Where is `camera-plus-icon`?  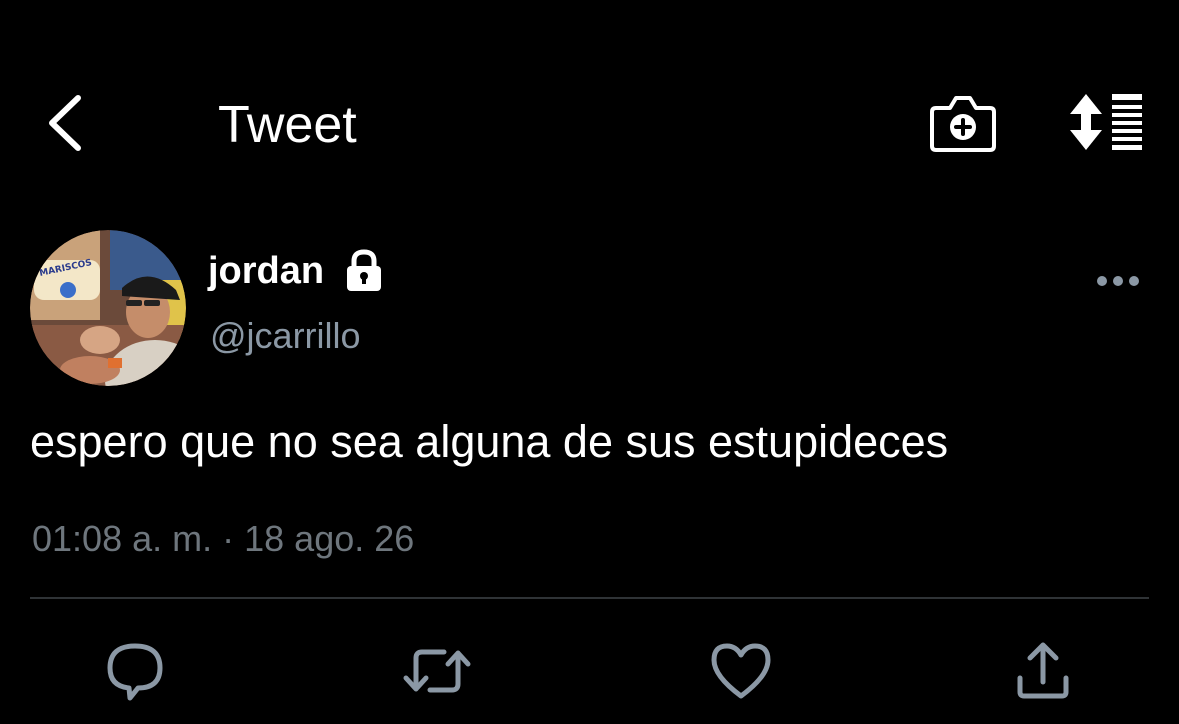
camera-plus-icon is located at coordinates (963, 124).